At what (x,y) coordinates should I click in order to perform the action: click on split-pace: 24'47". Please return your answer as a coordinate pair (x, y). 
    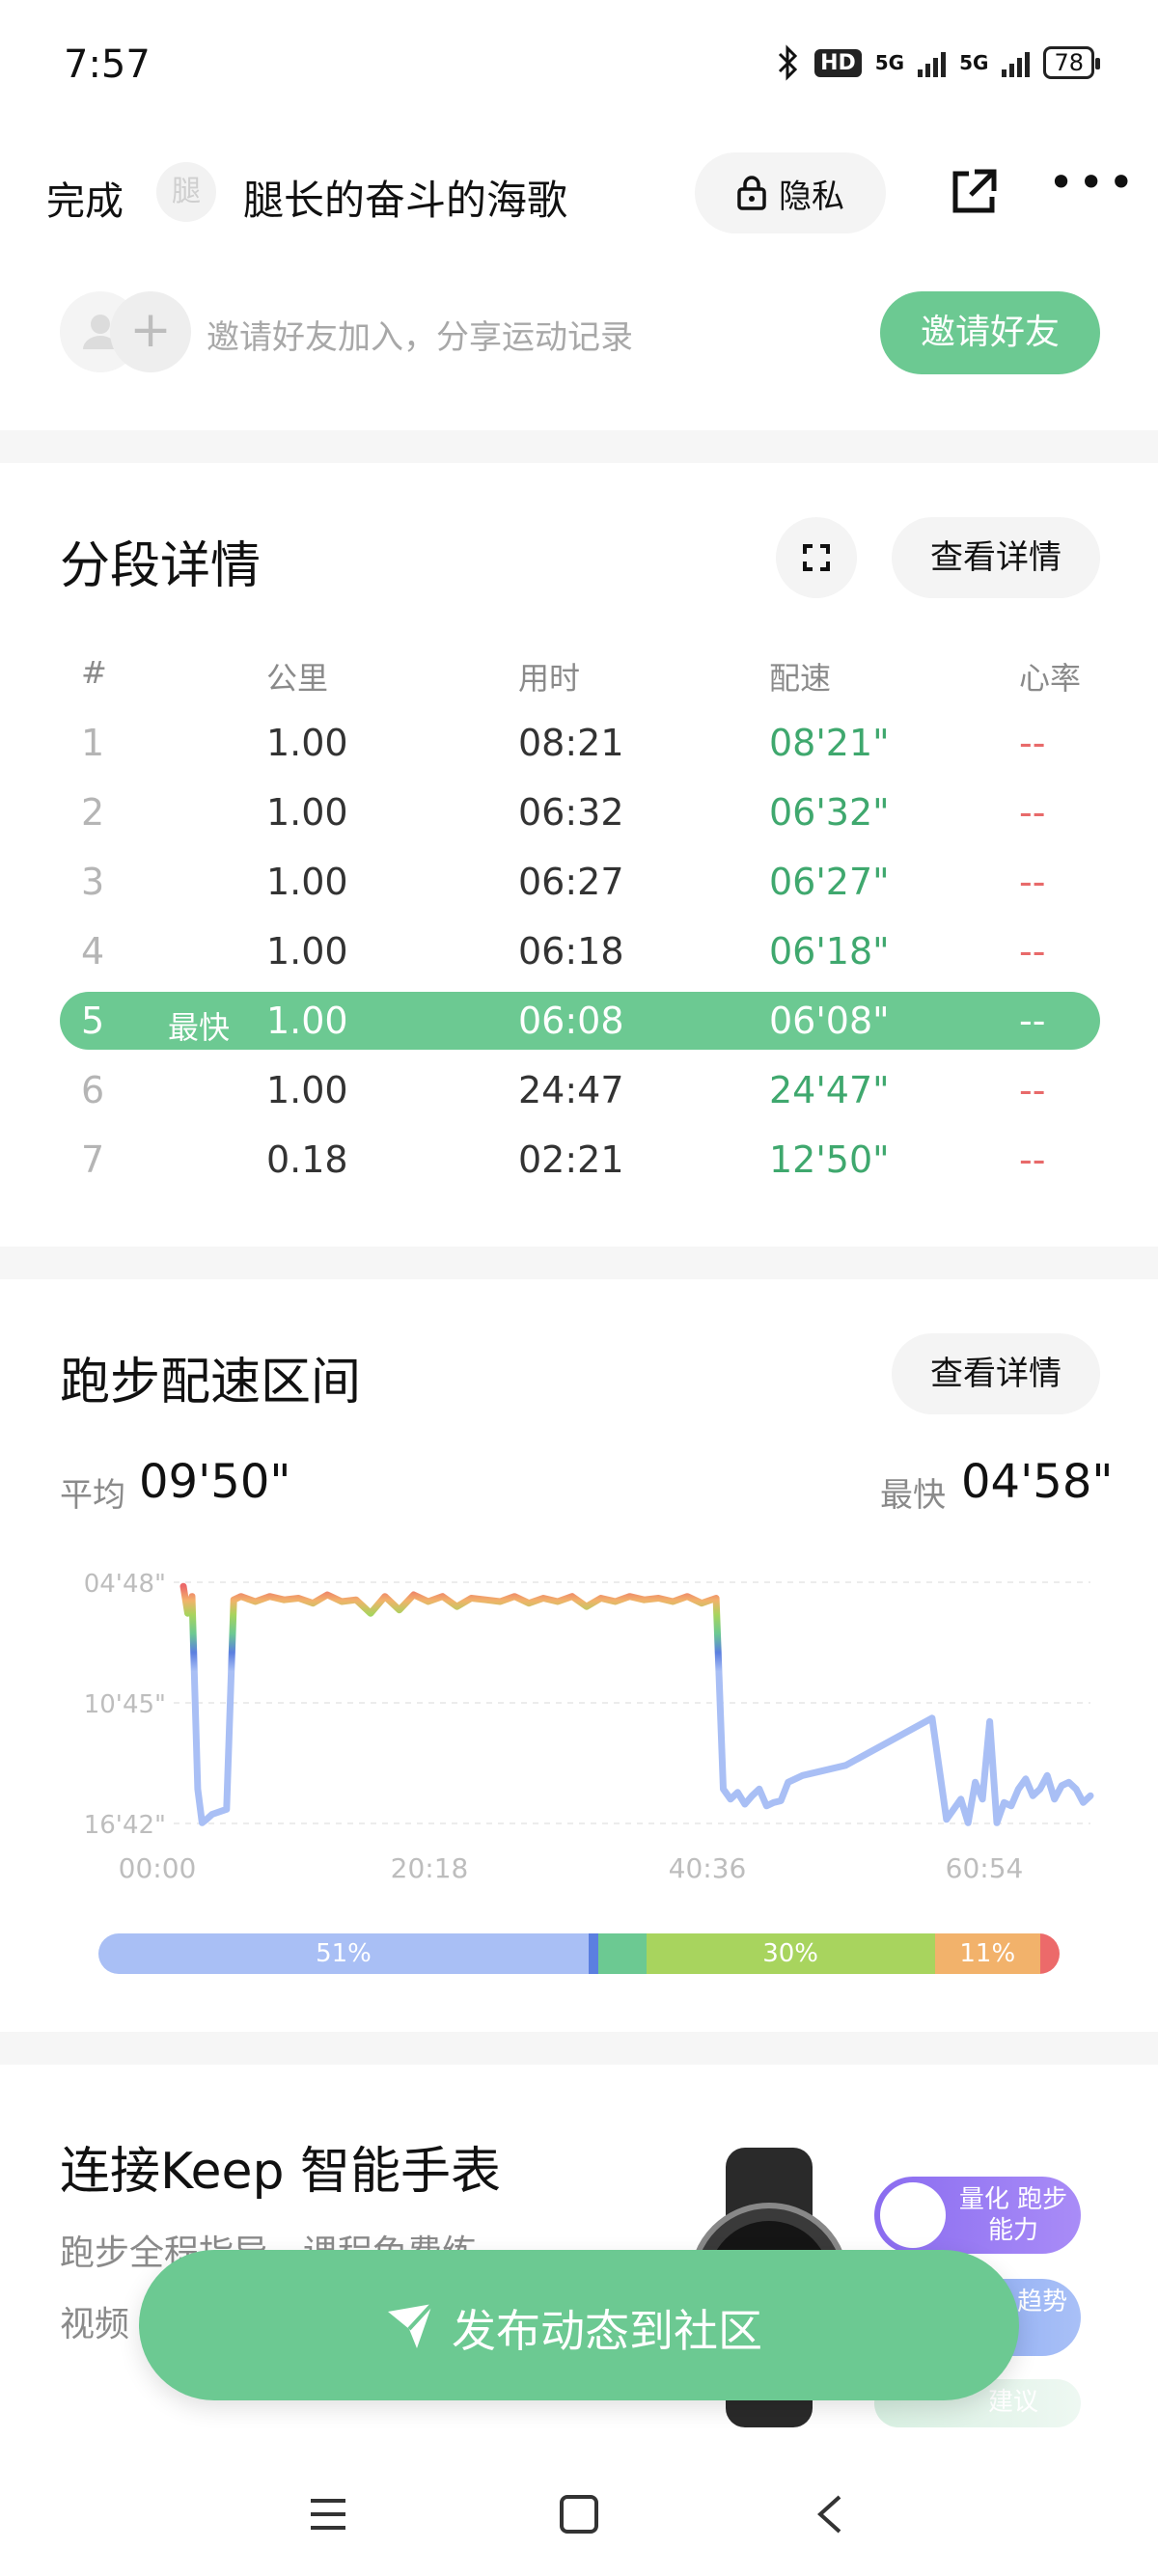
    Looking at the image, I should click on (829, 1090).